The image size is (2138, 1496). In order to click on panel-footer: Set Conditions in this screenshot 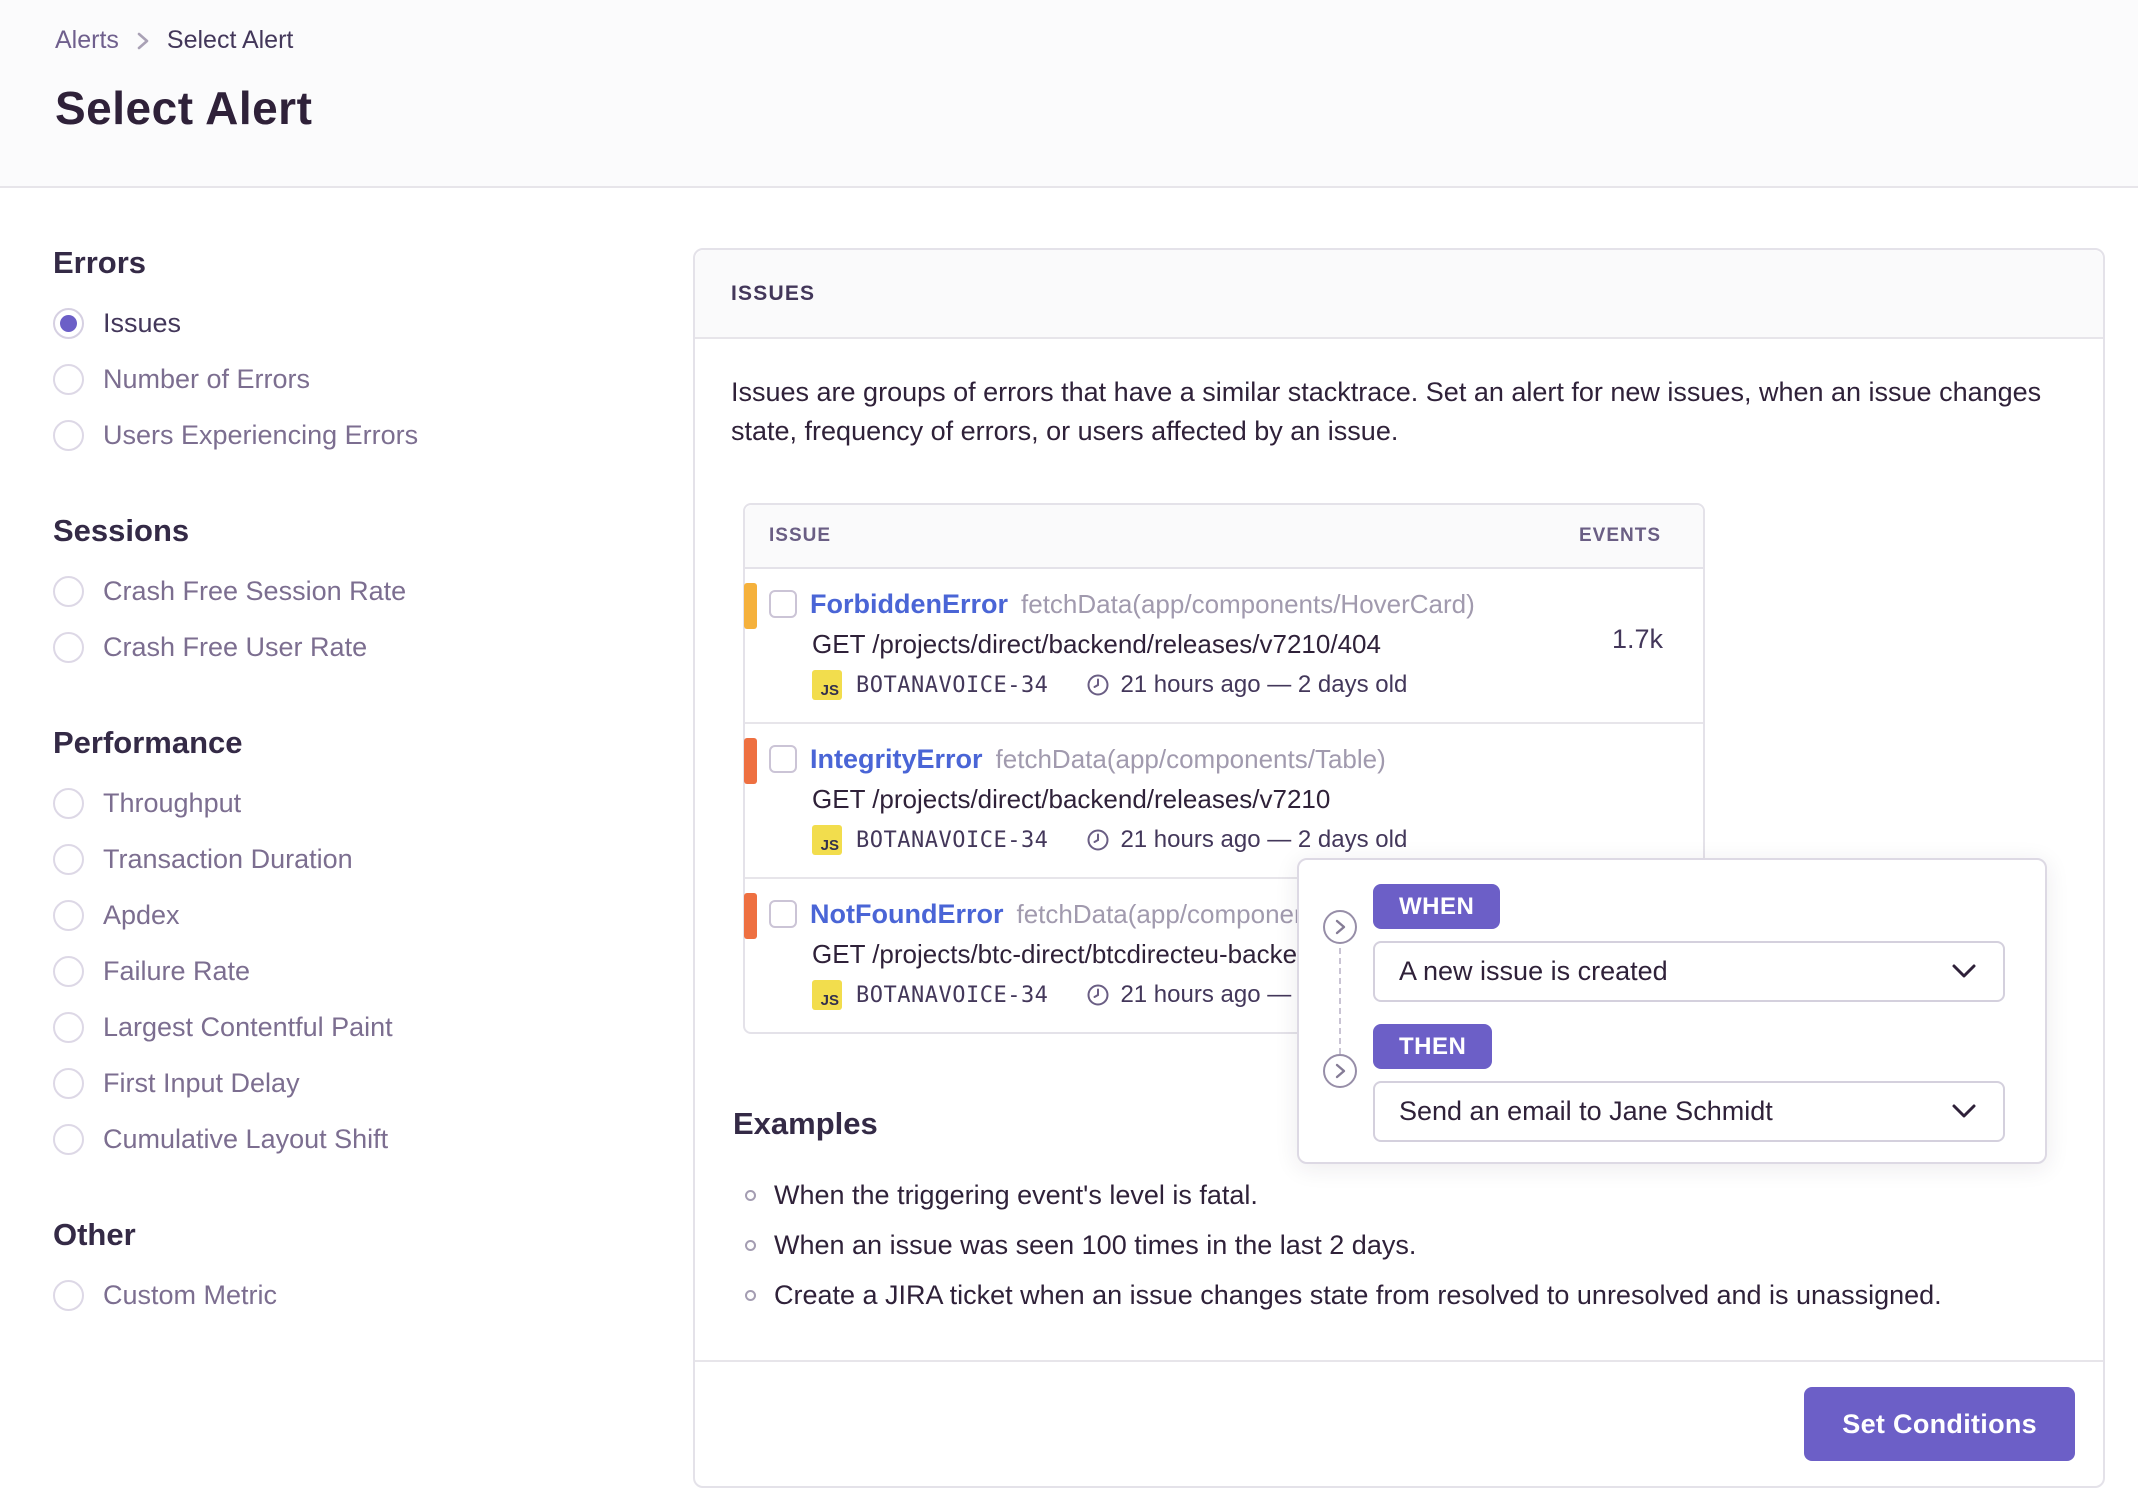, I will do `click(1399, 1423)`.